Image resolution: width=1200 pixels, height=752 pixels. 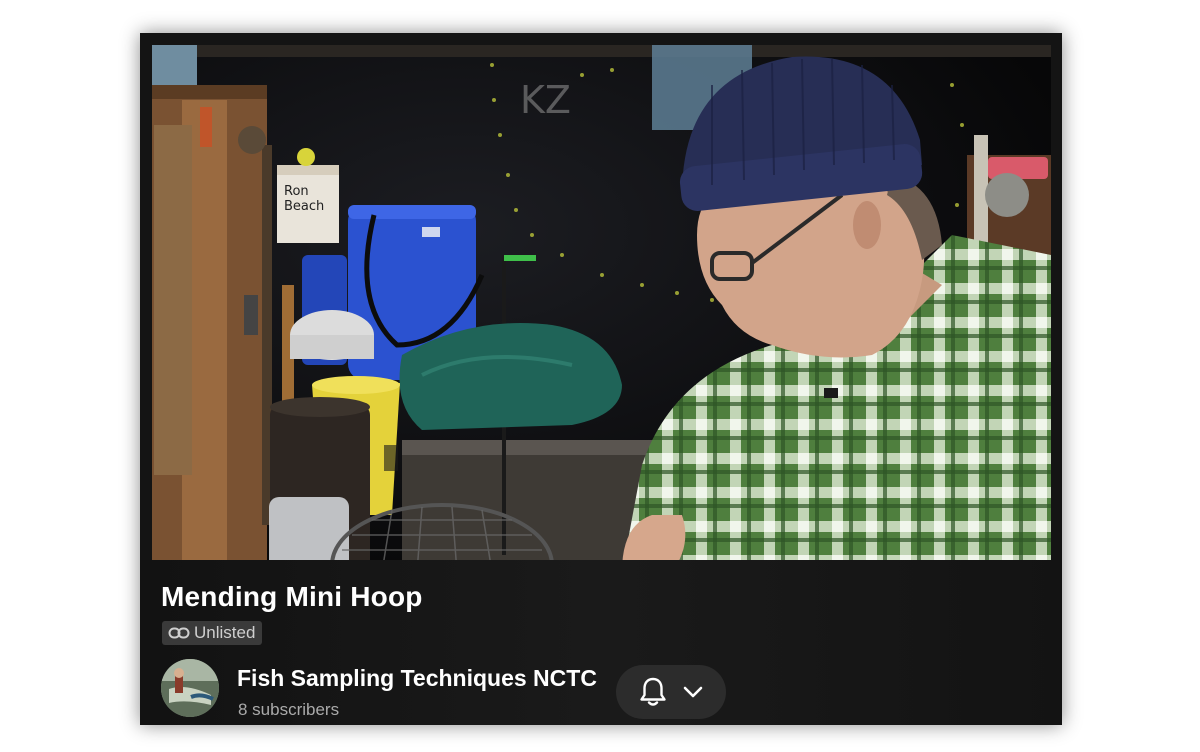 What do you see at coordinates (179, 633) in the screenshot?
I see `link-icon` at bounding box center [179, 633].